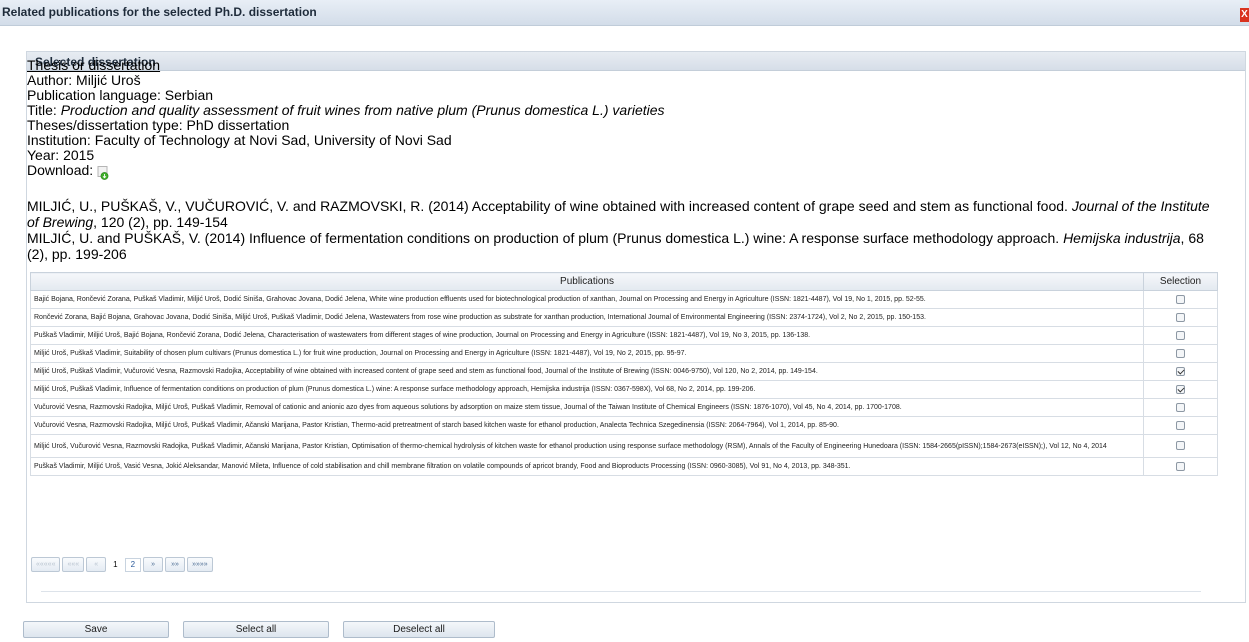 This screenshot has width=1249, height=642. I want to click on prev-many-button: «««, so click(73, 564).